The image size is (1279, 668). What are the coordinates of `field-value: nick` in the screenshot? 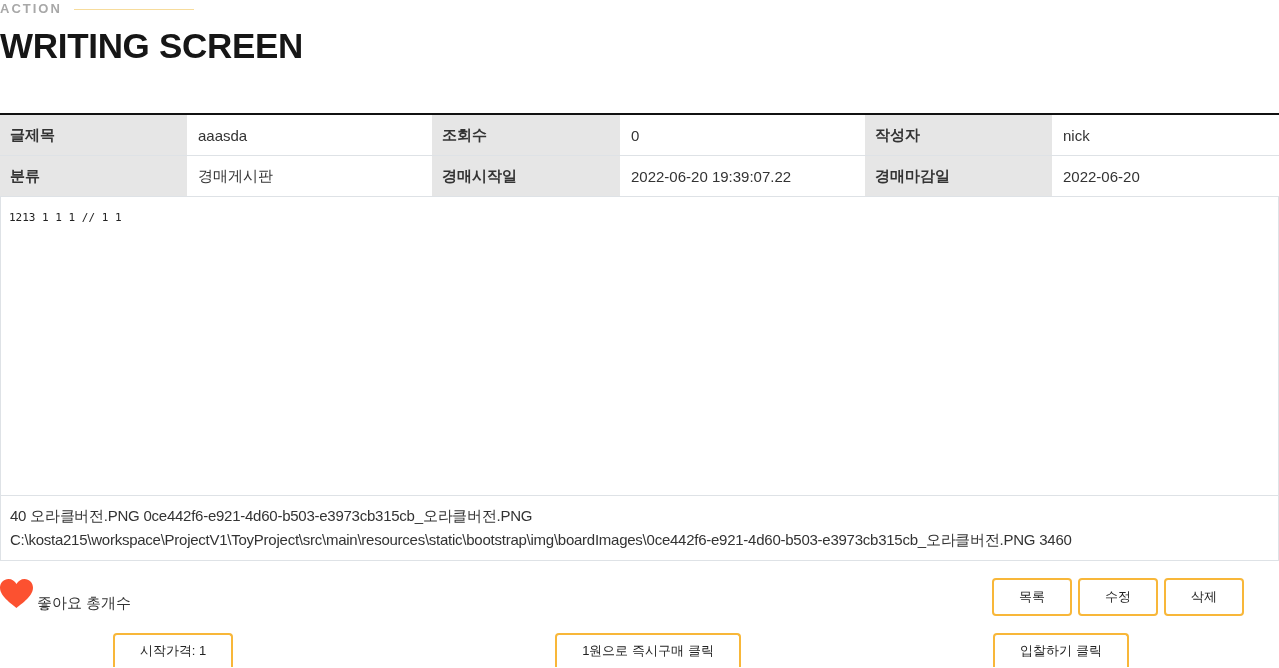 It's located at (1165, 135).